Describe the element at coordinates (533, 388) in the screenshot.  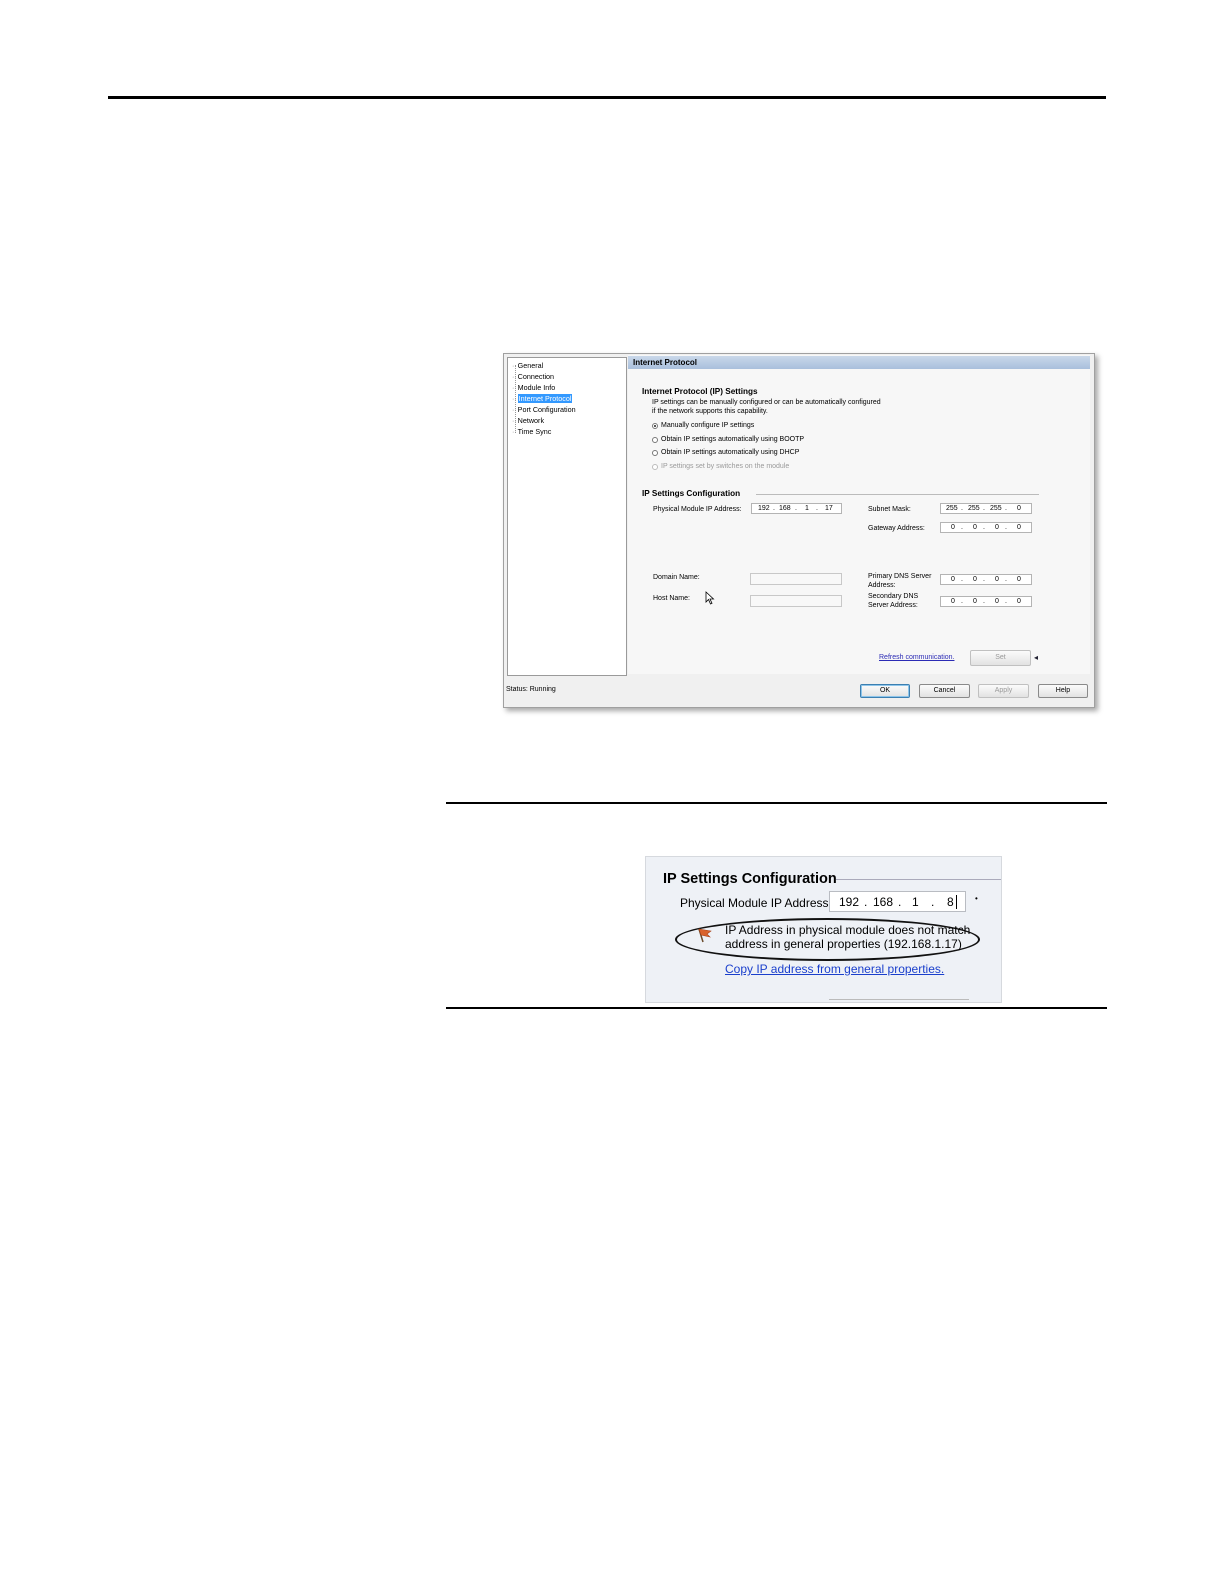
I see `tree-item-module-info: ··Module Info` at that location.